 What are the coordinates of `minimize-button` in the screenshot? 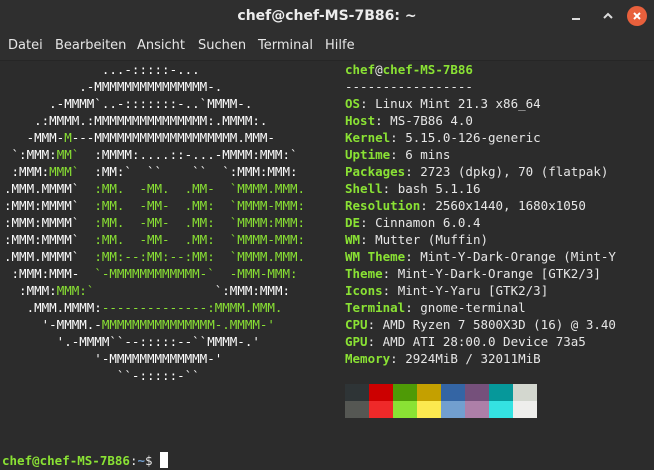 It's located at (576, 16).